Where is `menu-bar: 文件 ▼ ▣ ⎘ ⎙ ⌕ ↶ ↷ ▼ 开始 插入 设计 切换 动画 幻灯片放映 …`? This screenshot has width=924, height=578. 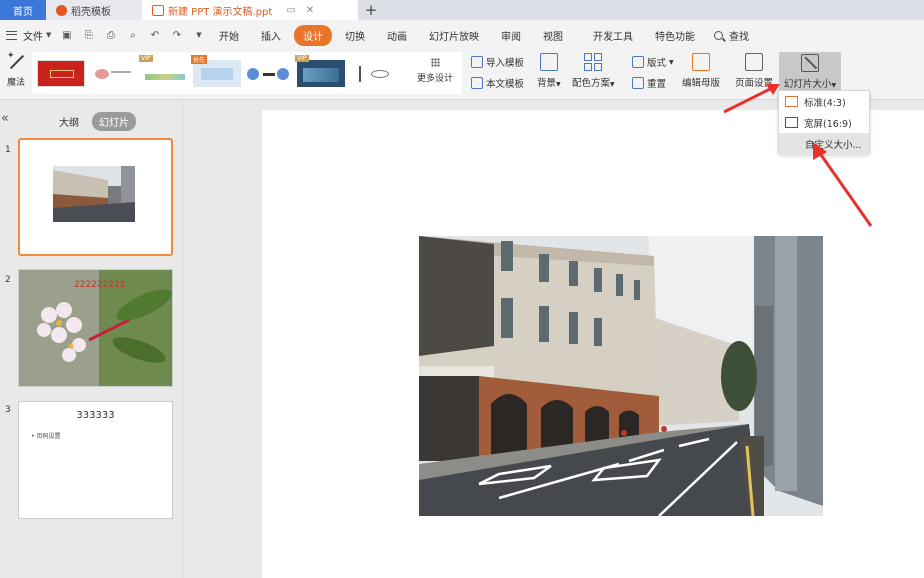
menu-bar: 文件 ▼ ▣ ⎘ ⎙ ⌕ ↶ ↷ ▼ 开始 插入 设计 切换 动画 幻灯片放映 … is located at coordinates (462, 35).